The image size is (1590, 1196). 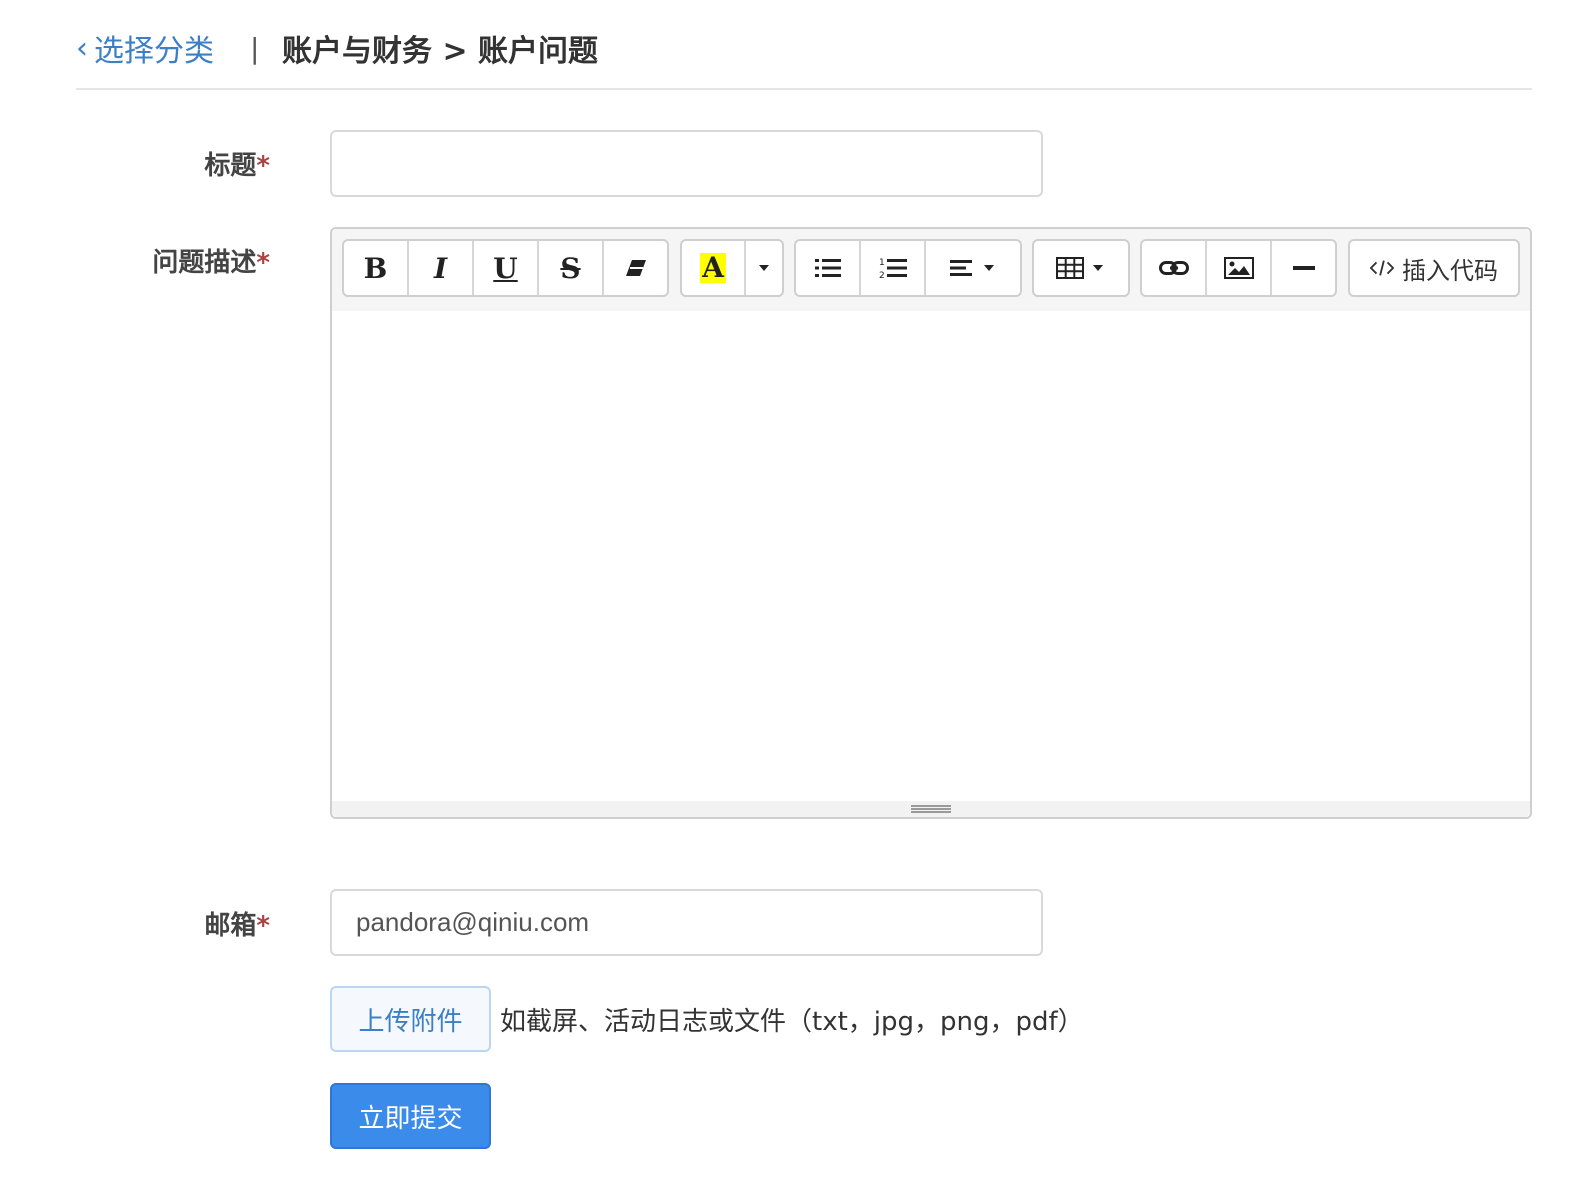 I want to click on title-input, so click(x=686, y=163).